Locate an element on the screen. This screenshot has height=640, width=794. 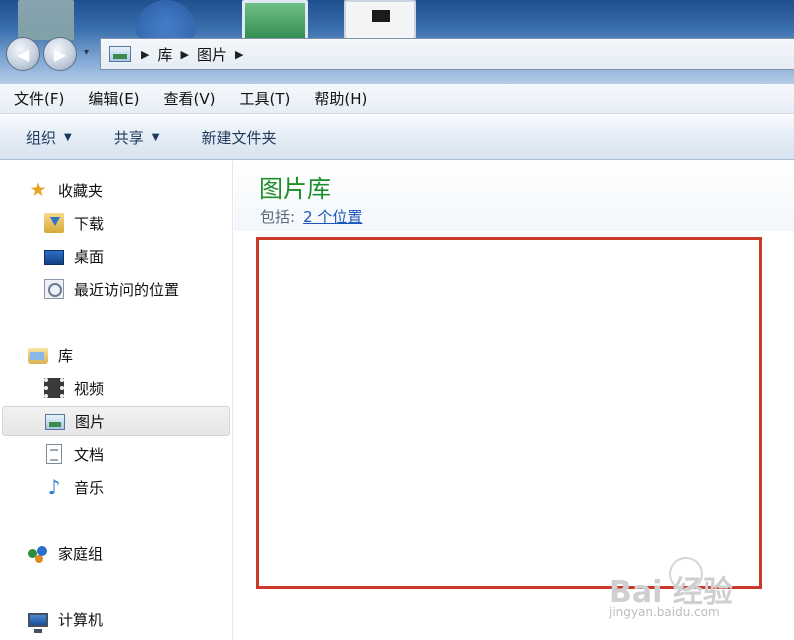
menu-edit: 编辑(E) is located at coordinates (113, 98).